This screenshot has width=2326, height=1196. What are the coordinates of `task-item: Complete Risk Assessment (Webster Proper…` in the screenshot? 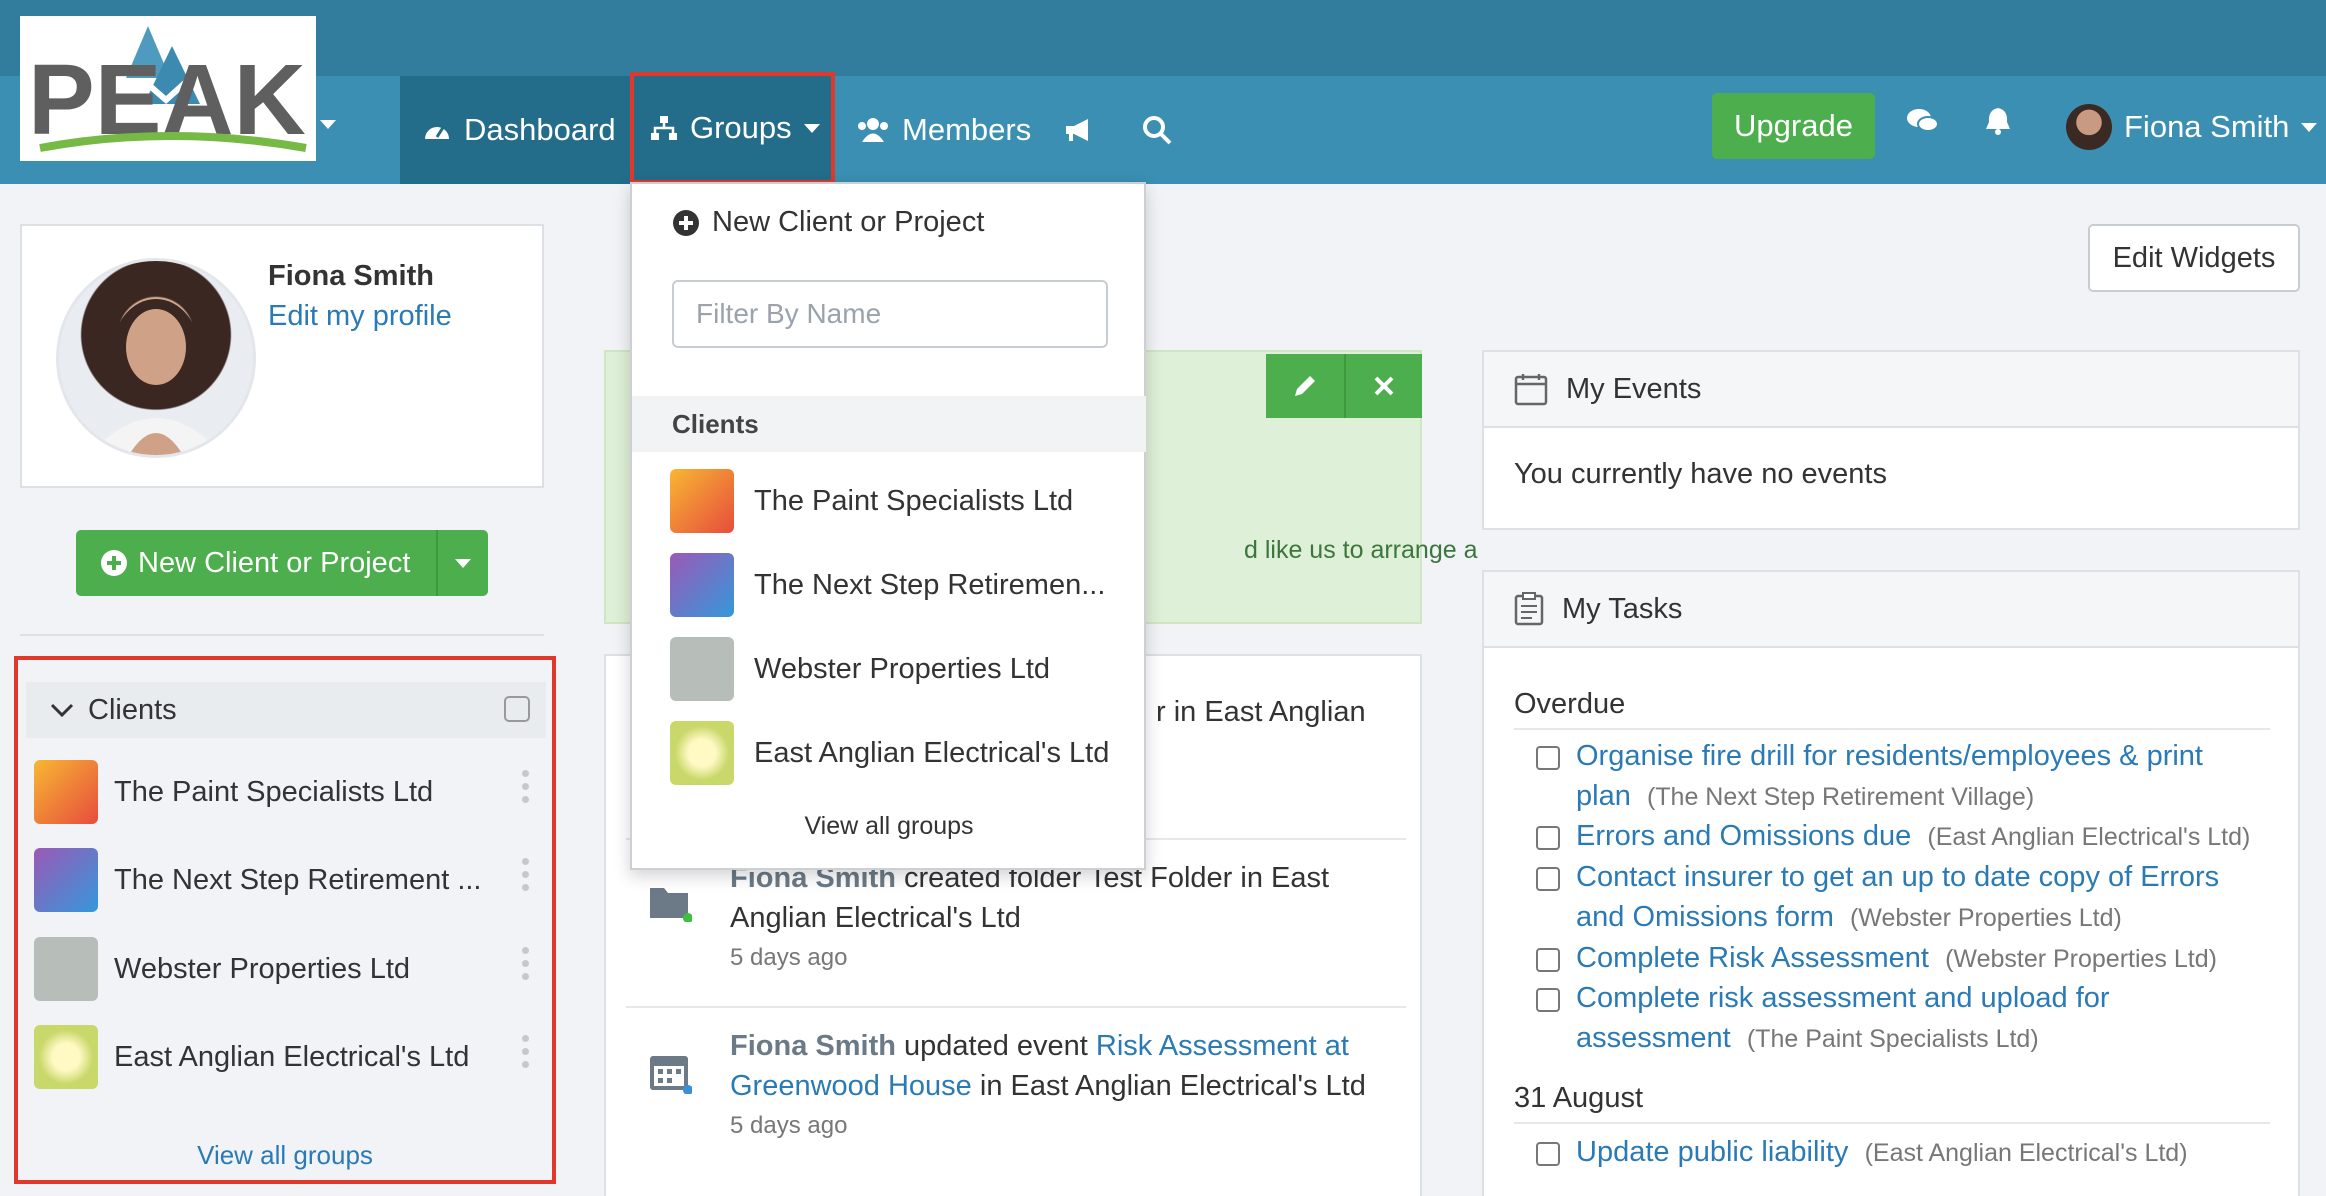 It's located at (1896, 958).